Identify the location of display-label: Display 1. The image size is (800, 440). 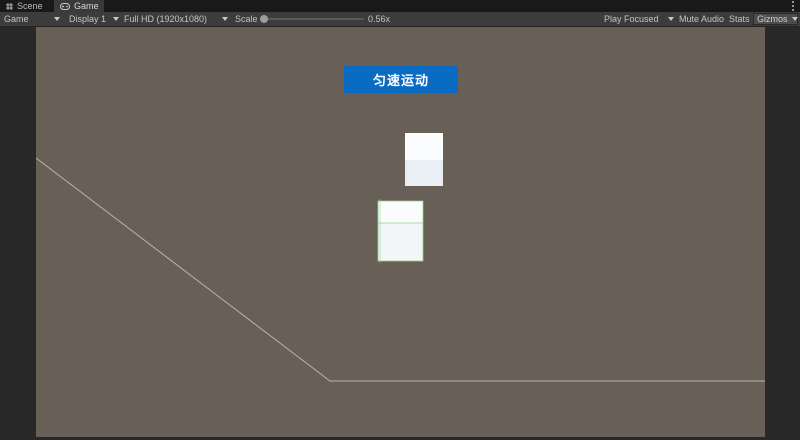
(88, 19).